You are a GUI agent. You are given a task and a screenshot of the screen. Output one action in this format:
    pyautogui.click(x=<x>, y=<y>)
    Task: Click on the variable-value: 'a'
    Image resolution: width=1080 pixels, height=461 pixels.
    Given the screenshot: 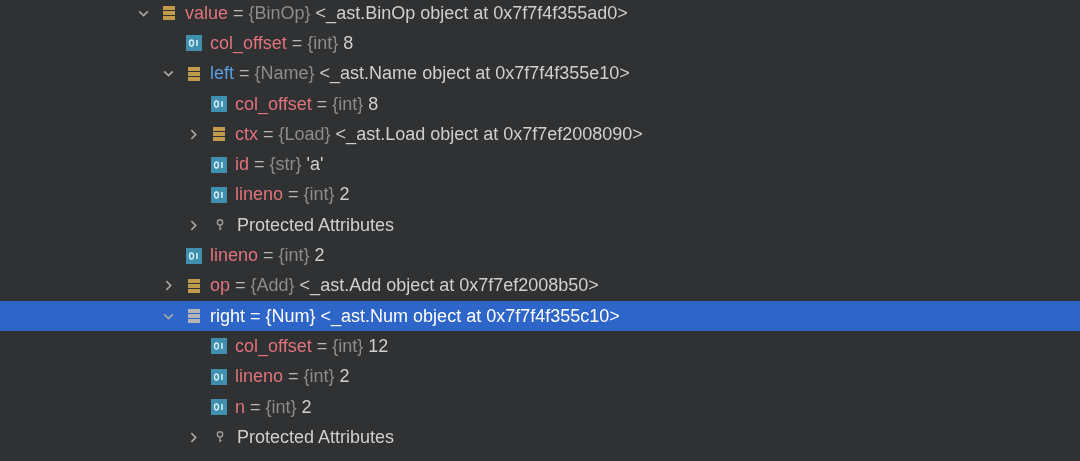 What is the action you would take?
    pyautogui.click(x=315, y=165)
    